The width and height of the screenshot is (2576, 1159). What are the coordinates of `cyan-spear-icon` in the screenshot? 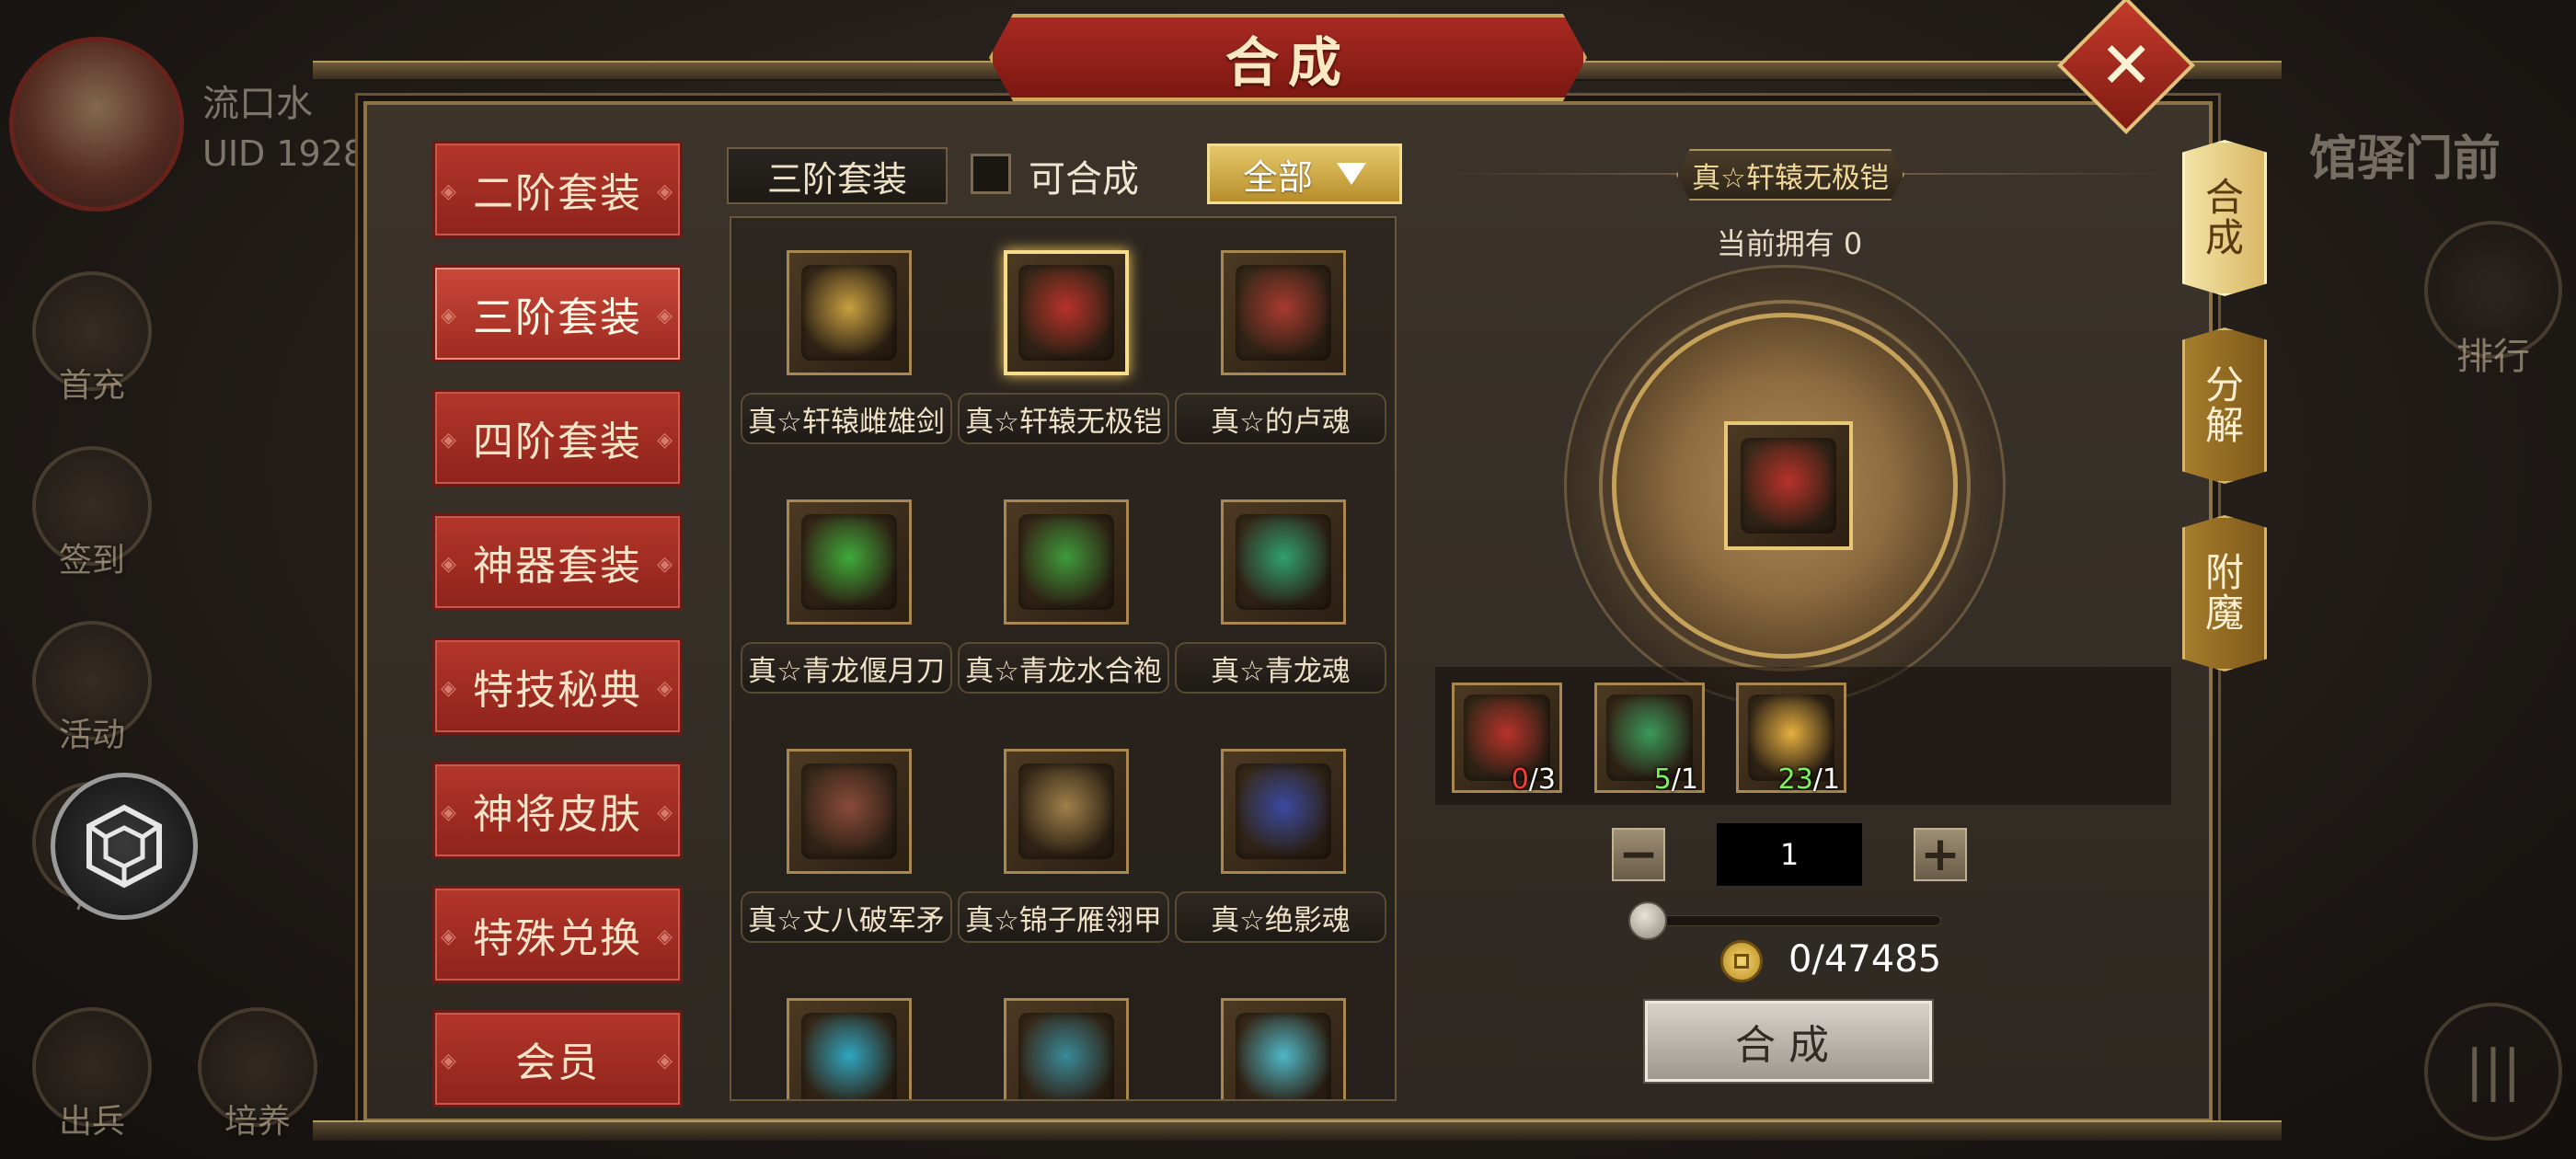 It's located at (849, 1056).